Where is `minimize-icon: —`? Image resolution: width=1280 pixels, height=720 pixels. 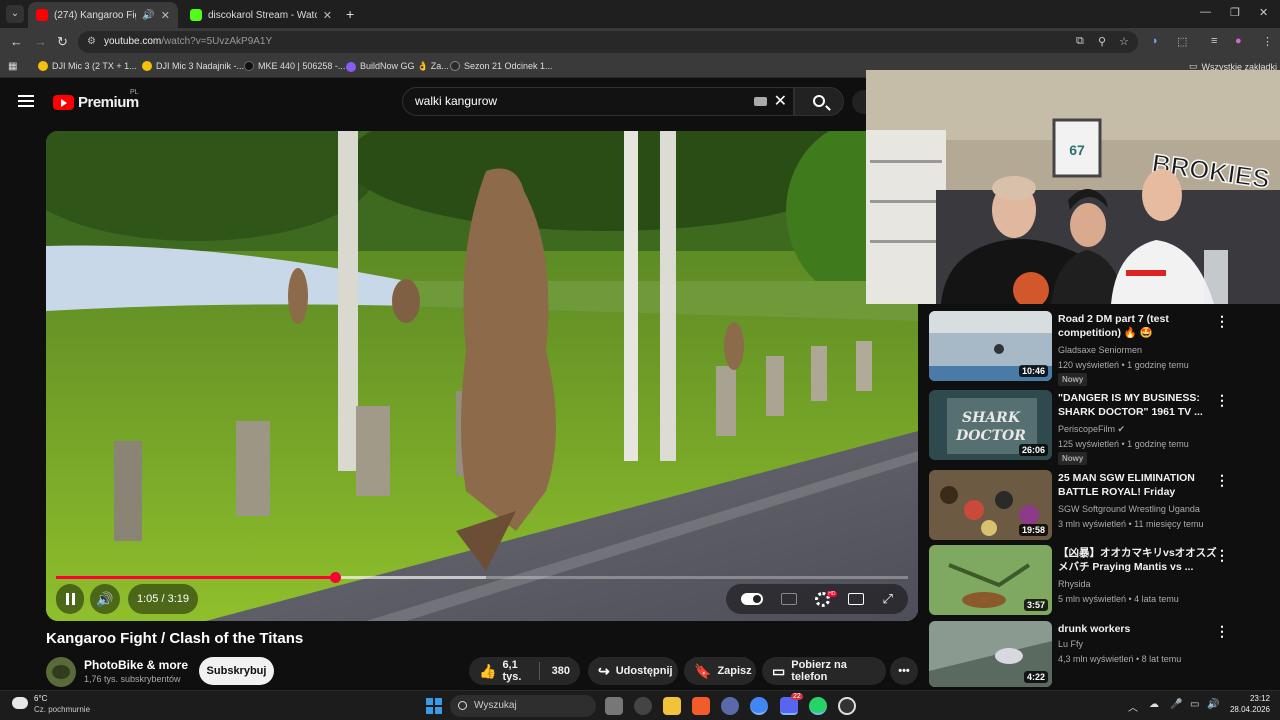 minimize-icon: — is located at coordinates (1205, 12).